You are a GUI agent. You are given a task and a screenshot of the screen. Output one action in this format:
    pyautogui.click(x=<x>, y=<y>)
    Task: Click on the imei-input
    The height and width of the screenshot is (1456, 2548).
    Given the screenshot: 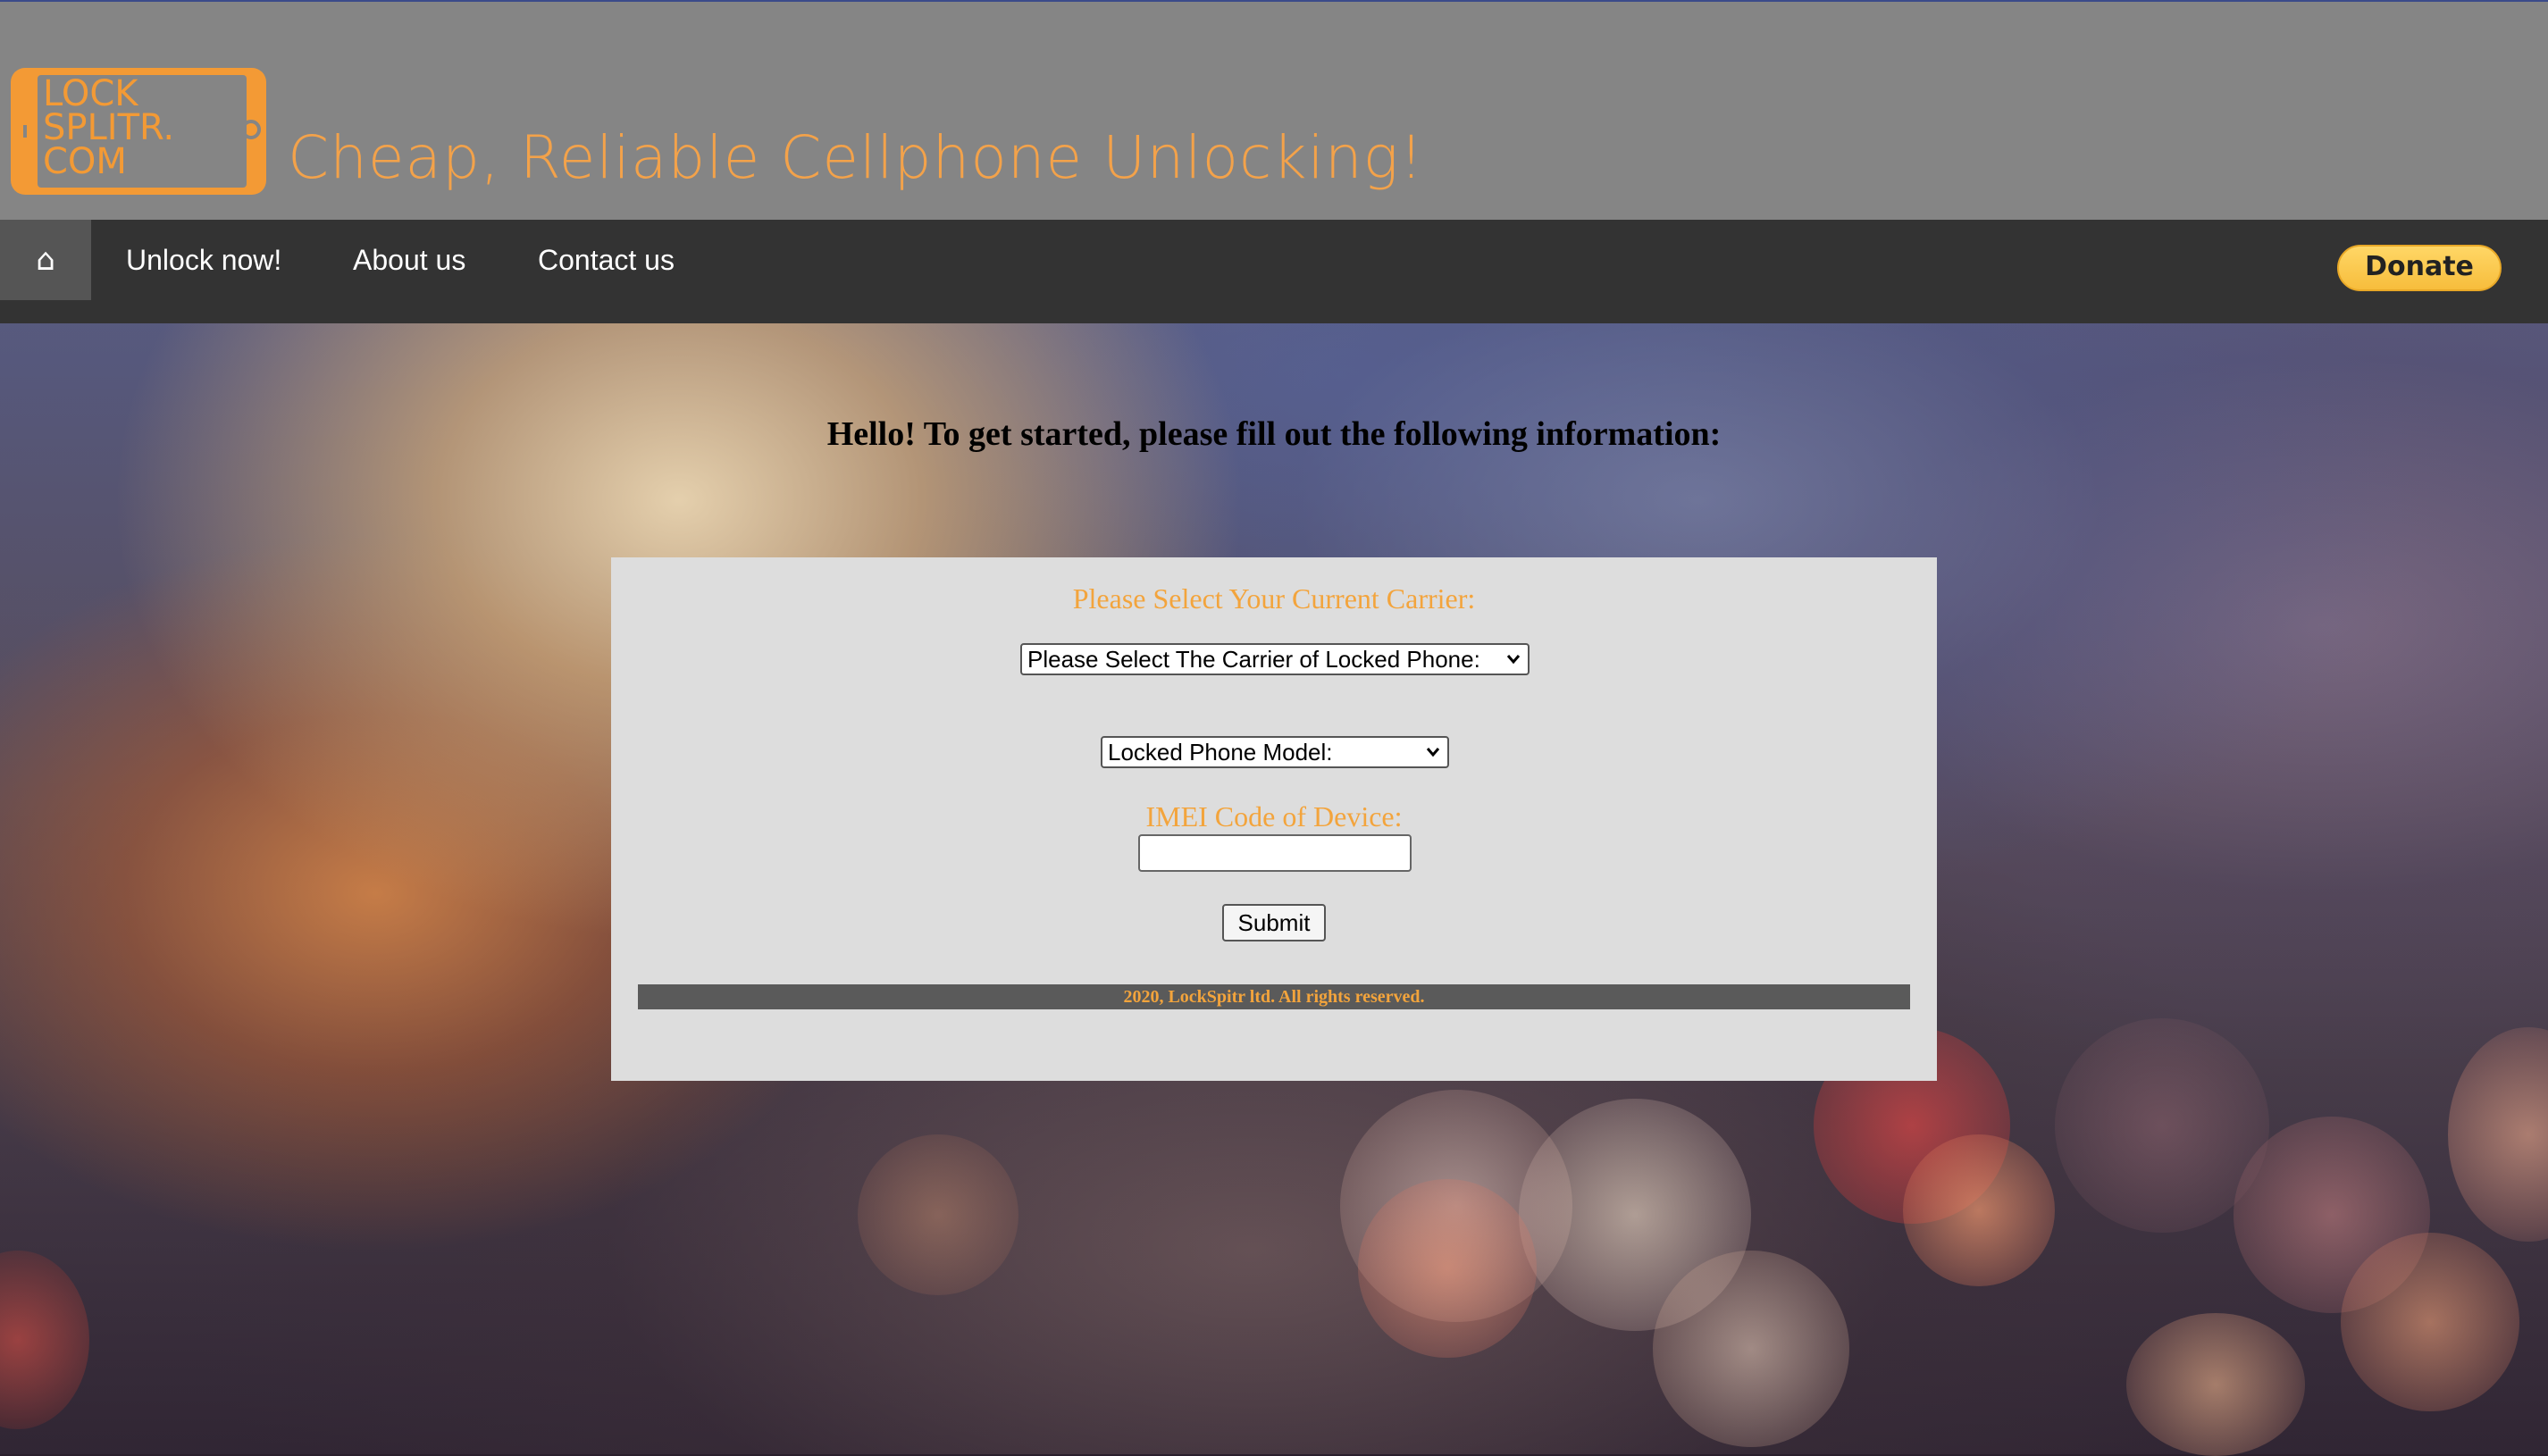 What is the action you would take?
    pyautogui.click(x=1275, y=853)
    